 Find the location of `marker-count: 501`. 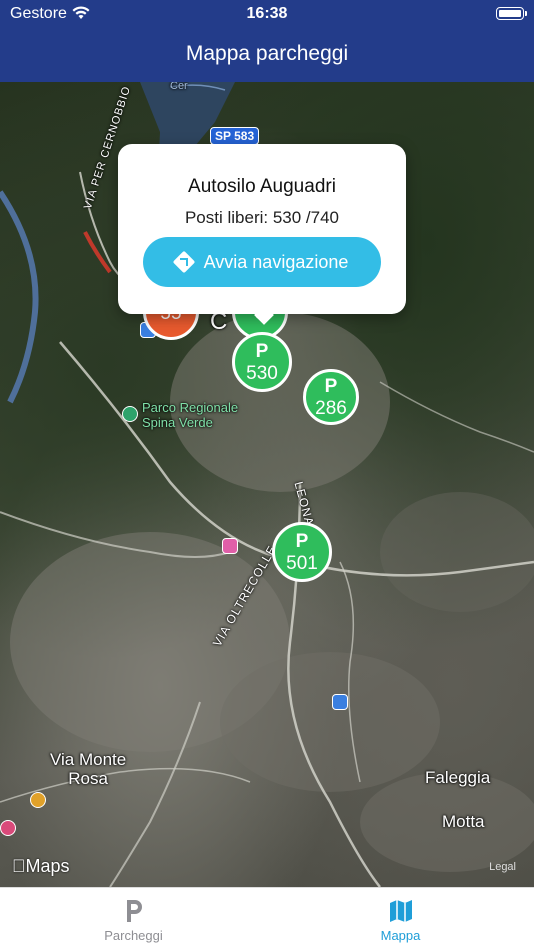

marker-count: 501 is located at coordinates (302, 563).